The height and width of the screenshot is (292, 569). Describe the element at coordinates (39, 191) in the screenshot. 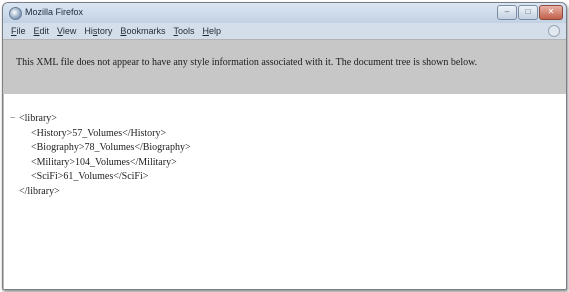

I see `xml-root-close-tag: </library>` at that location.